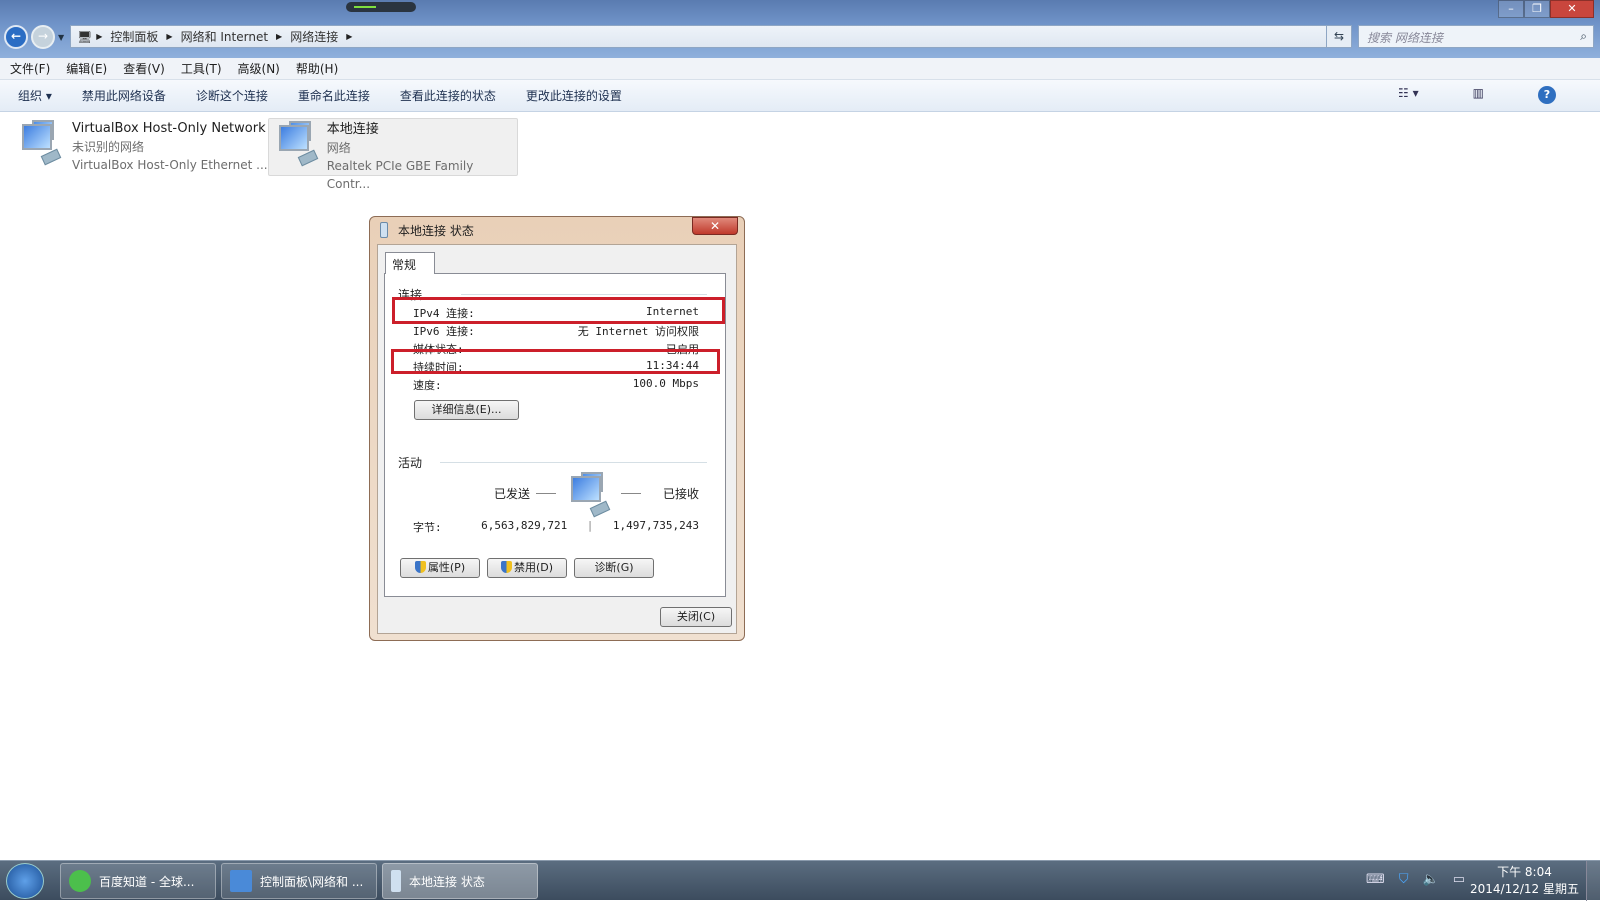  I want to click on clock-date: 2014/12/12 星期五, so click(1524, 889).